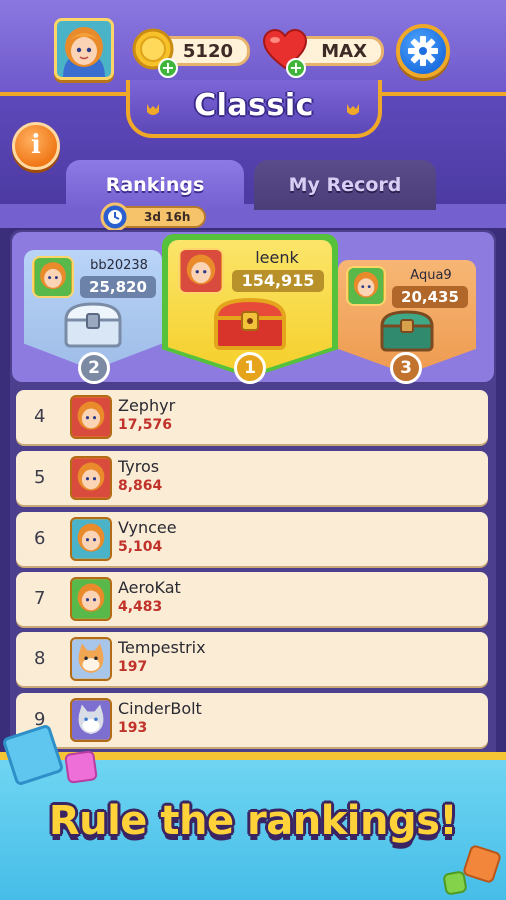 Image resolution: width=506 pixels, height=900 pixels. Describe the element at coordinates (119, 265) in the screenshot. I see `second-place-name: bb20238` at that location.